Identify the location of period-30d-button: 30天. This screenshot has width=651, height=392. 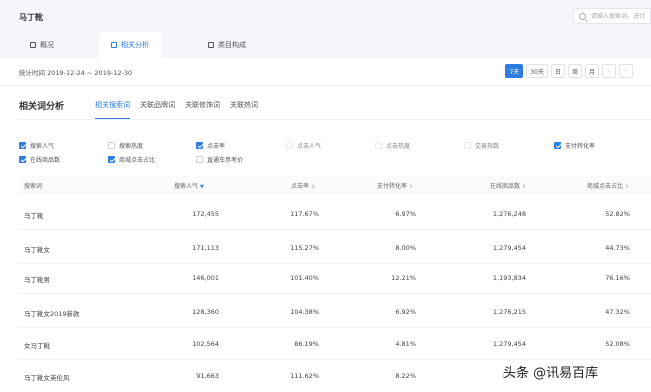
(537, 71).